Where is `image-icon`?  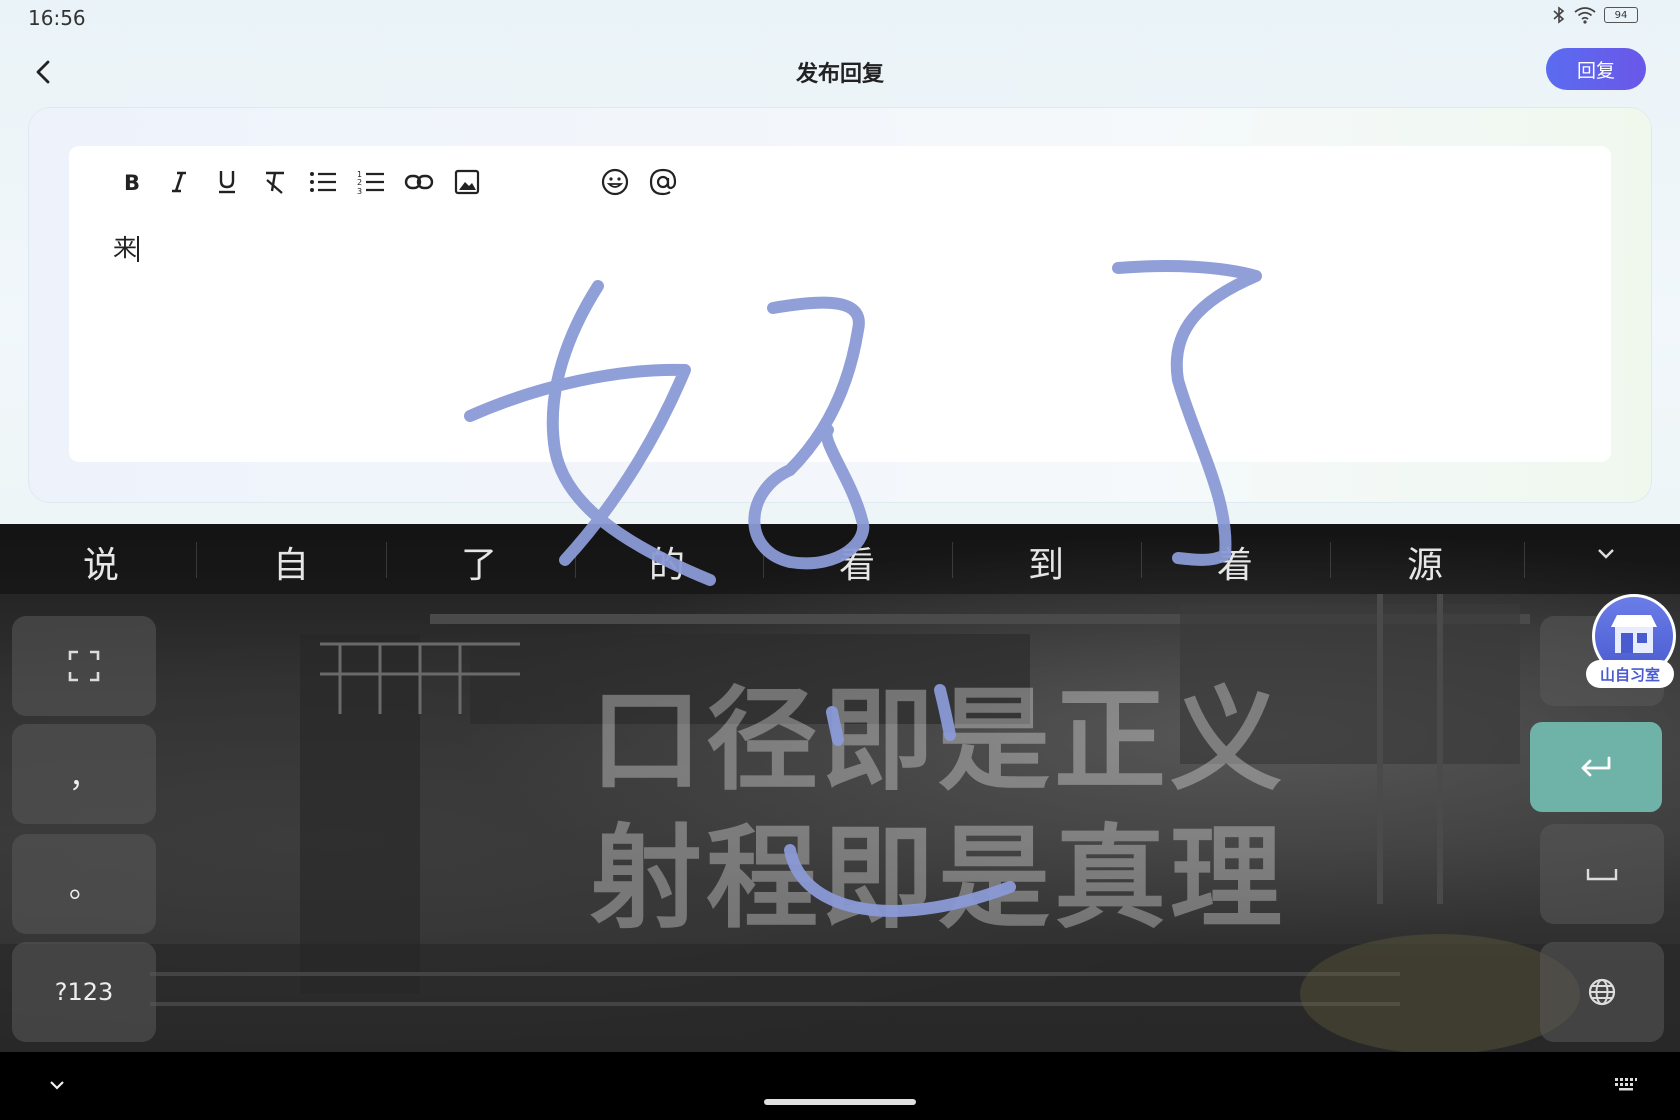
image-icon is located at coordinates (467, 182).